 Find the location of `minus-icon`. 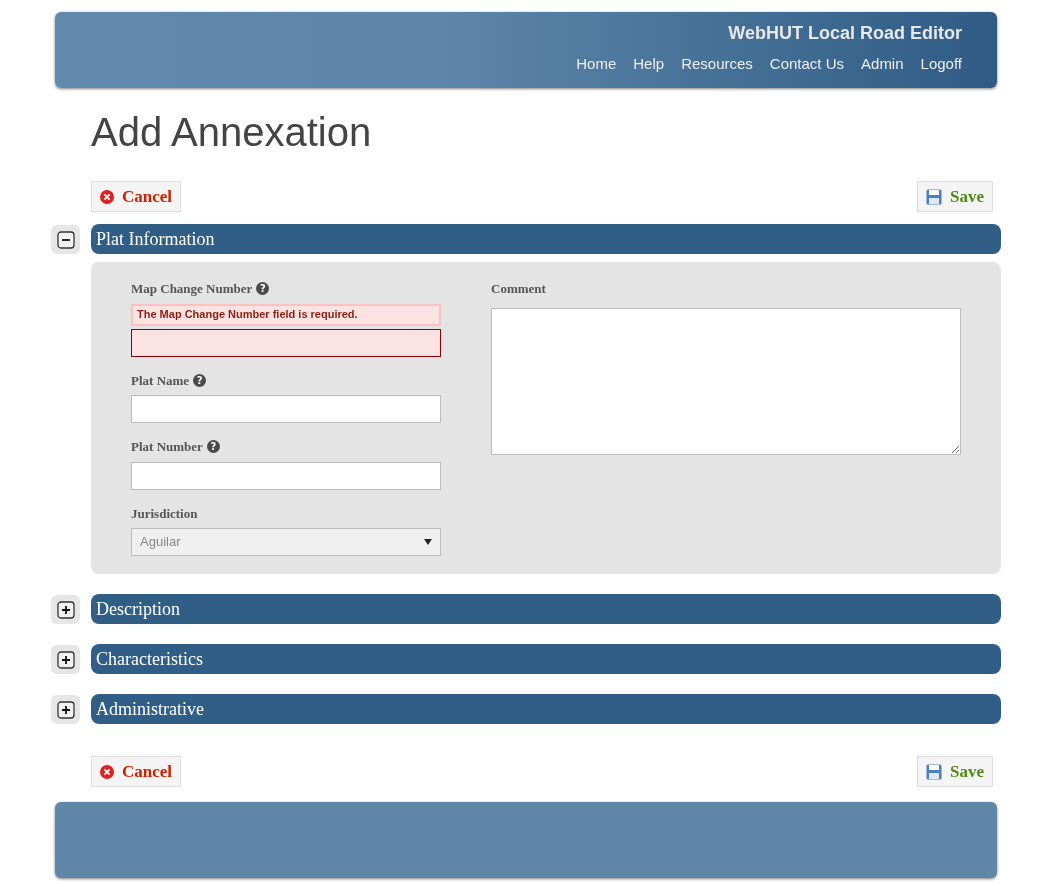

minus-icon is located at coordinates (65, 239).